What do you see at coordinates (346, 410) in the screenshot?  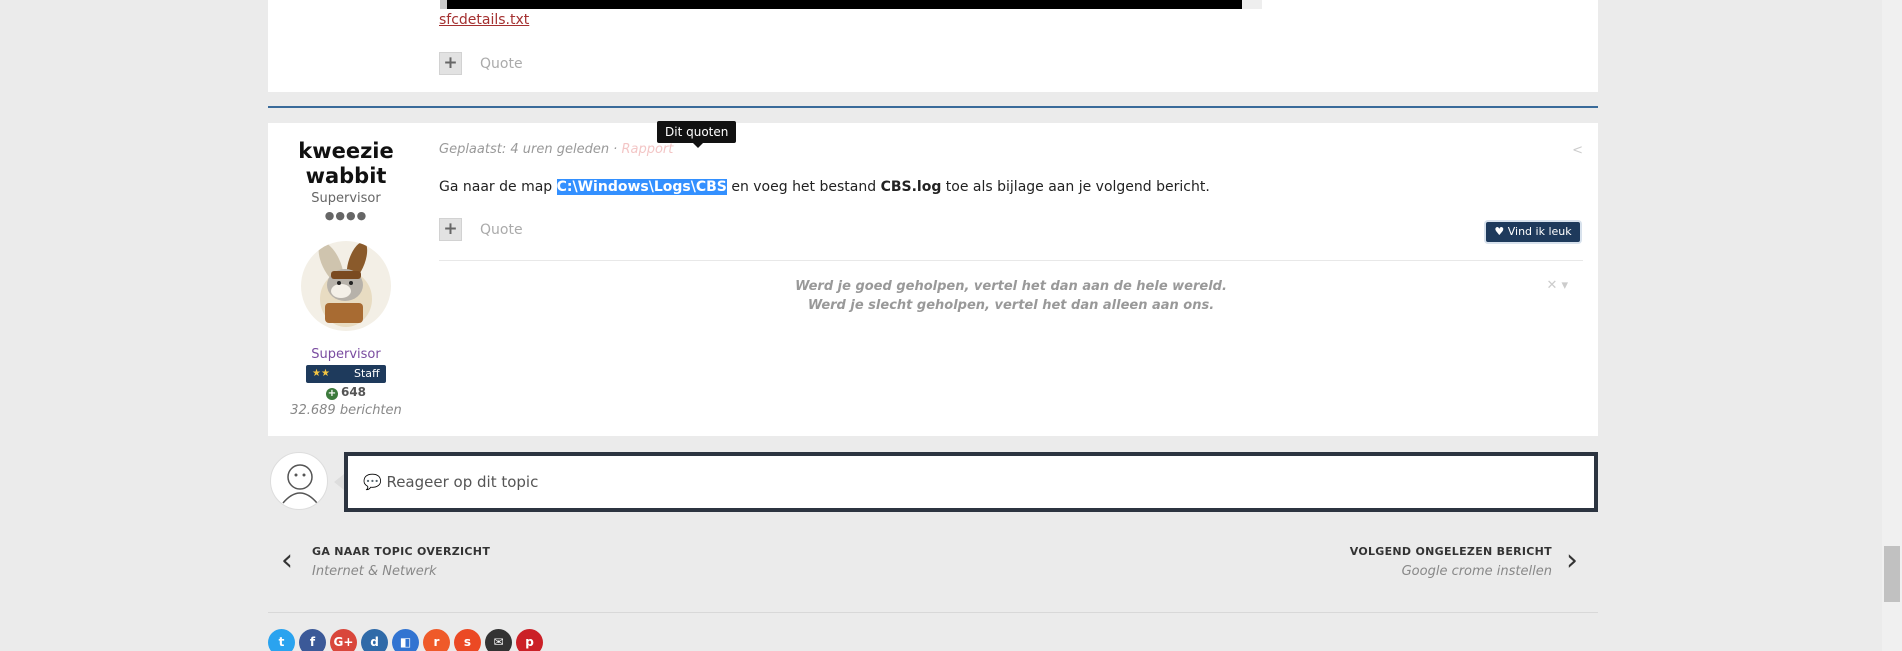 I see `post-count: 32.689 berichten` at bounding box center [346, 410].